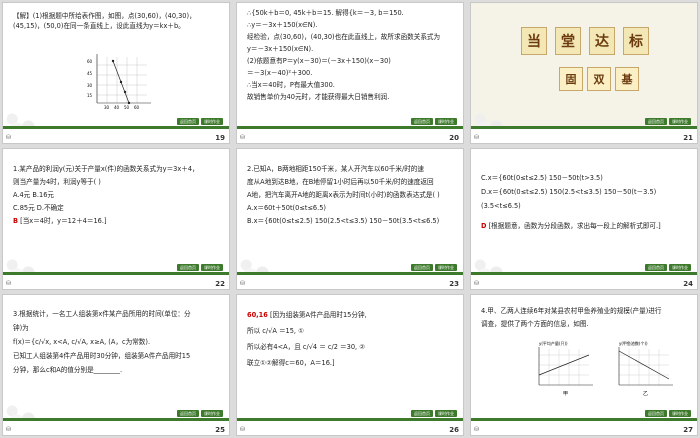  I want to click on tick-label: 40, so click(117, 107).